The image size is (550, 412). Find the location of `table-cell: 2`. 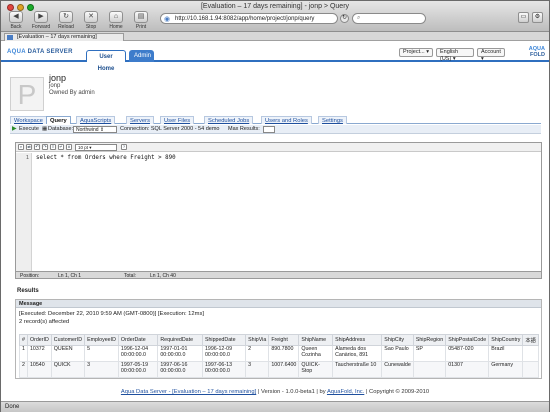

table-cell: 2 is located at coordinates (257, 353).